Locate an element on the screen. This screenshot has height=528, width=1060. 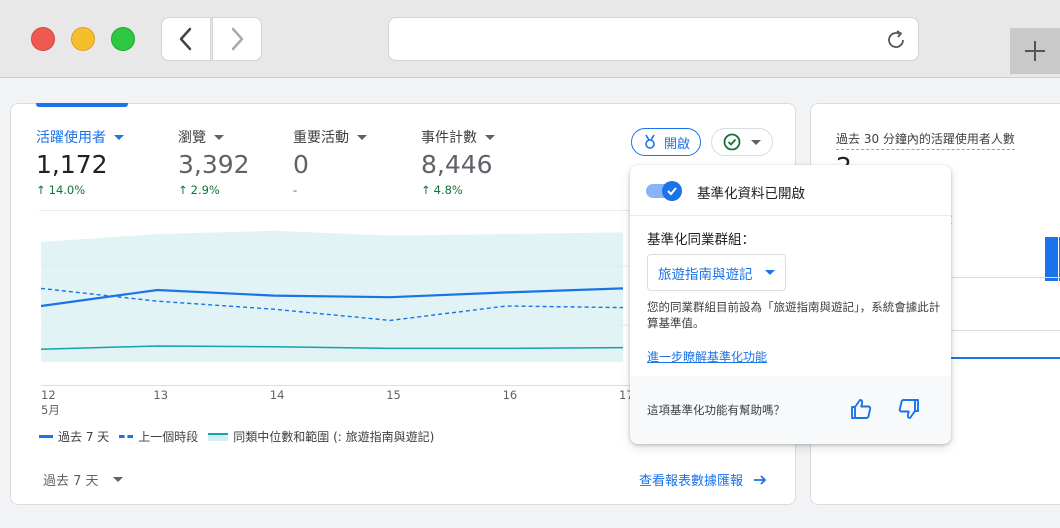
metric-key-events: 重要活動 0 - is located at coordinates (330, 162).